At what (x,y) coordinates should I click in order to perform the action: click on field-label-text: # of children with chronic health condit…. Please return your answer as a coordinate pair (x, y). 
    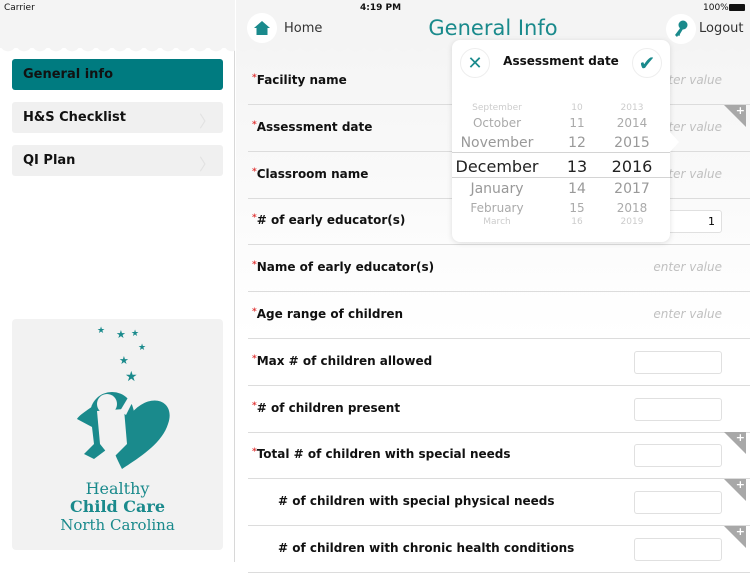
    Looking at the image, I should click on (426, 548).